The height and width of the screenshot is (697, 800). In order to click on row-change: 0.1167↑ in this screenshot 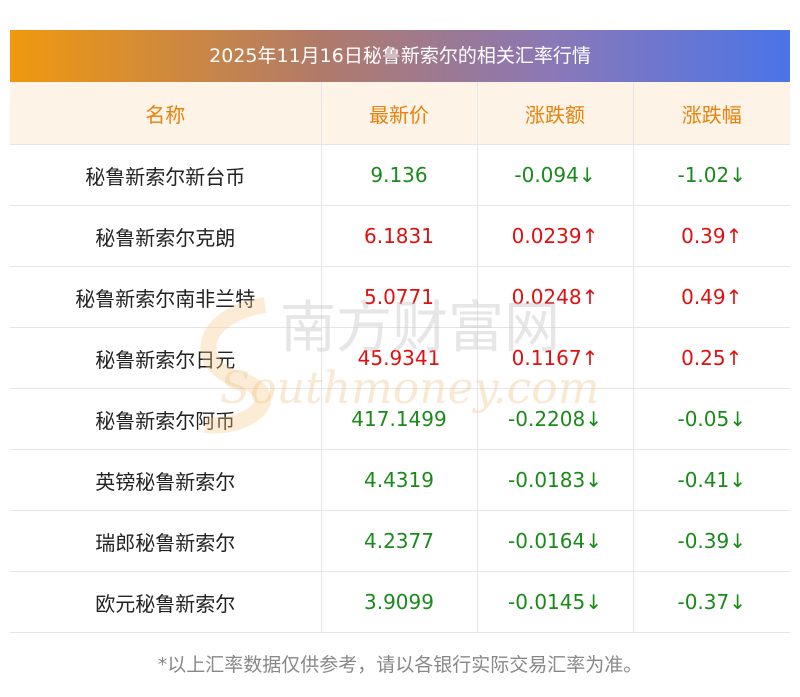, I will do `click(555, 358)`.